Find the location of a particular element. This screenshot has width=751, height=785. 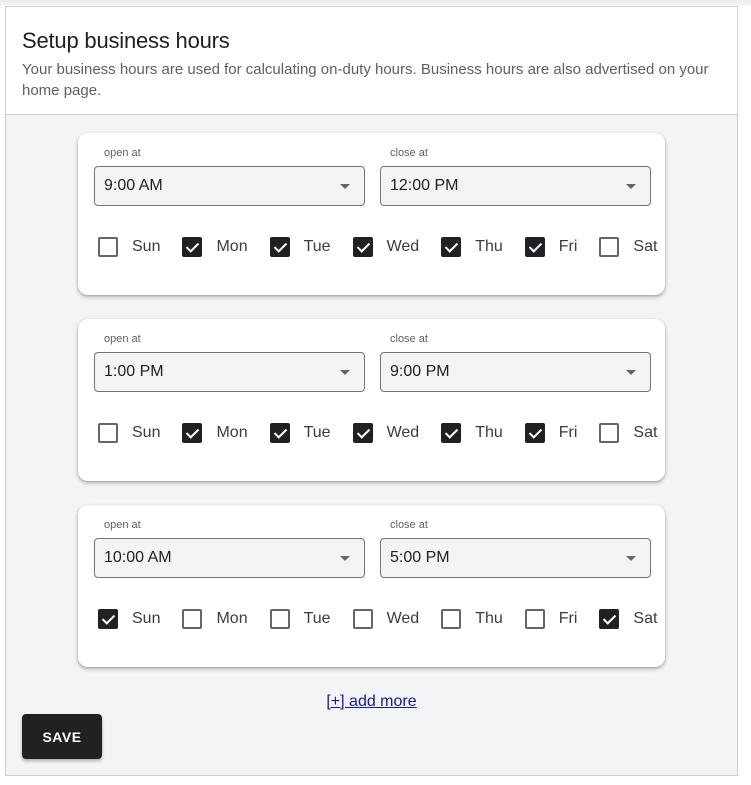

open-at-field: open at 10:00 AM is located at coordinates (229, 548).